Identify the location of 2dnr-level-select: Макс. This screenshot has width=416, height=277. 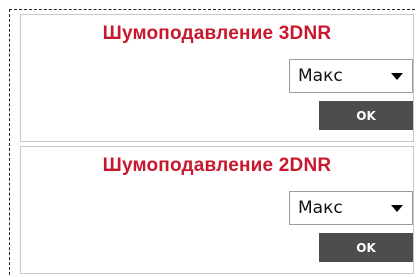
(351, 208).